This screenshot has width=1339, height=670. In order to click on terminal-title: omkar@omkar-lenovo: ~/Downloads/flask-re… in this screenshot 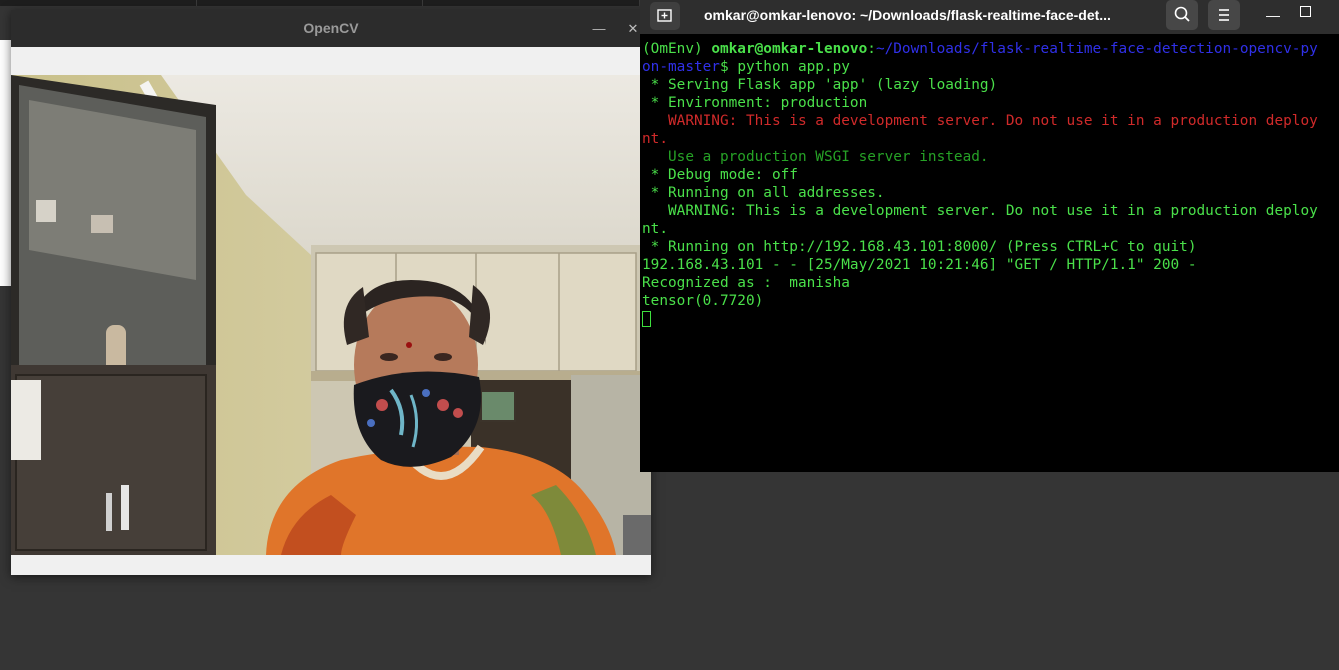, I will do `click(907, 15)`.